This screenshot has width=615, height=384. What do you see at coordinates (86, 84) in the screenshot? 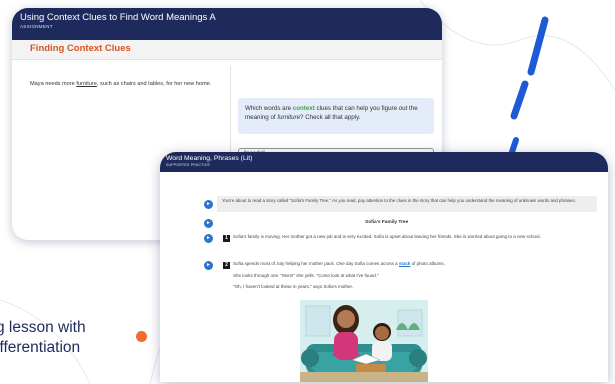
I see `target-word: furniture` at bounding box center [86, 84].